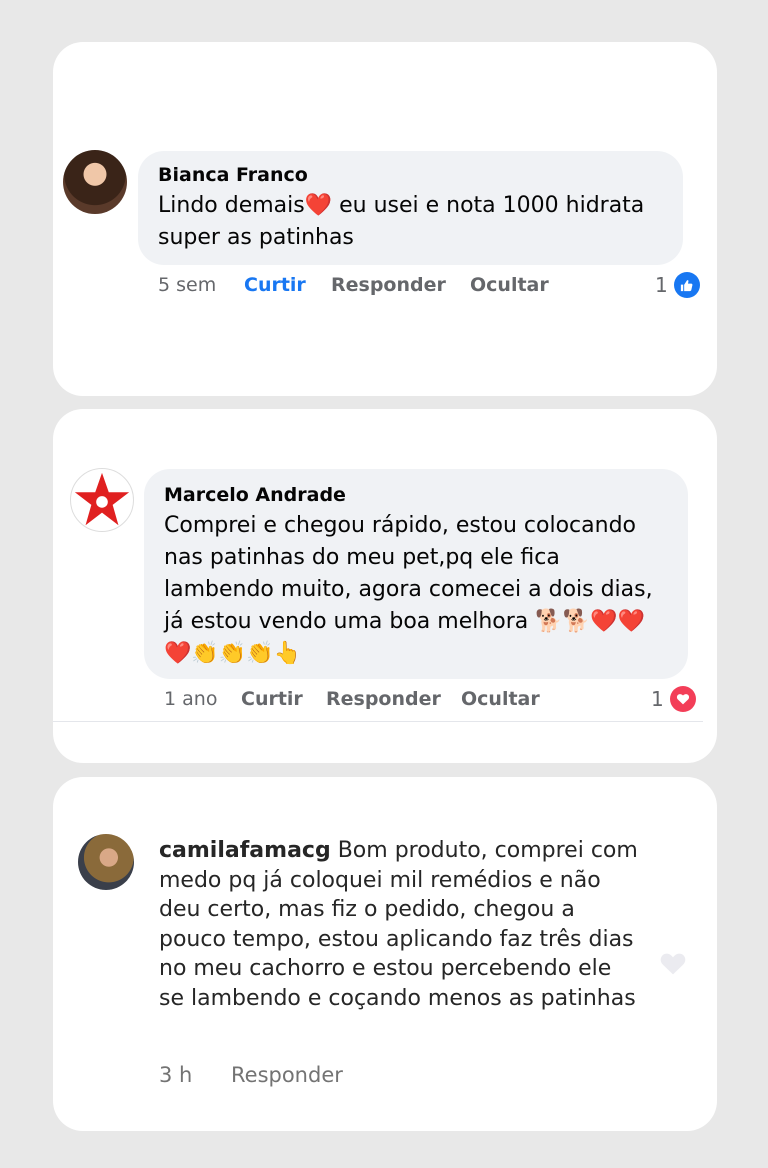  I want to click on divider, so click(378, 721).